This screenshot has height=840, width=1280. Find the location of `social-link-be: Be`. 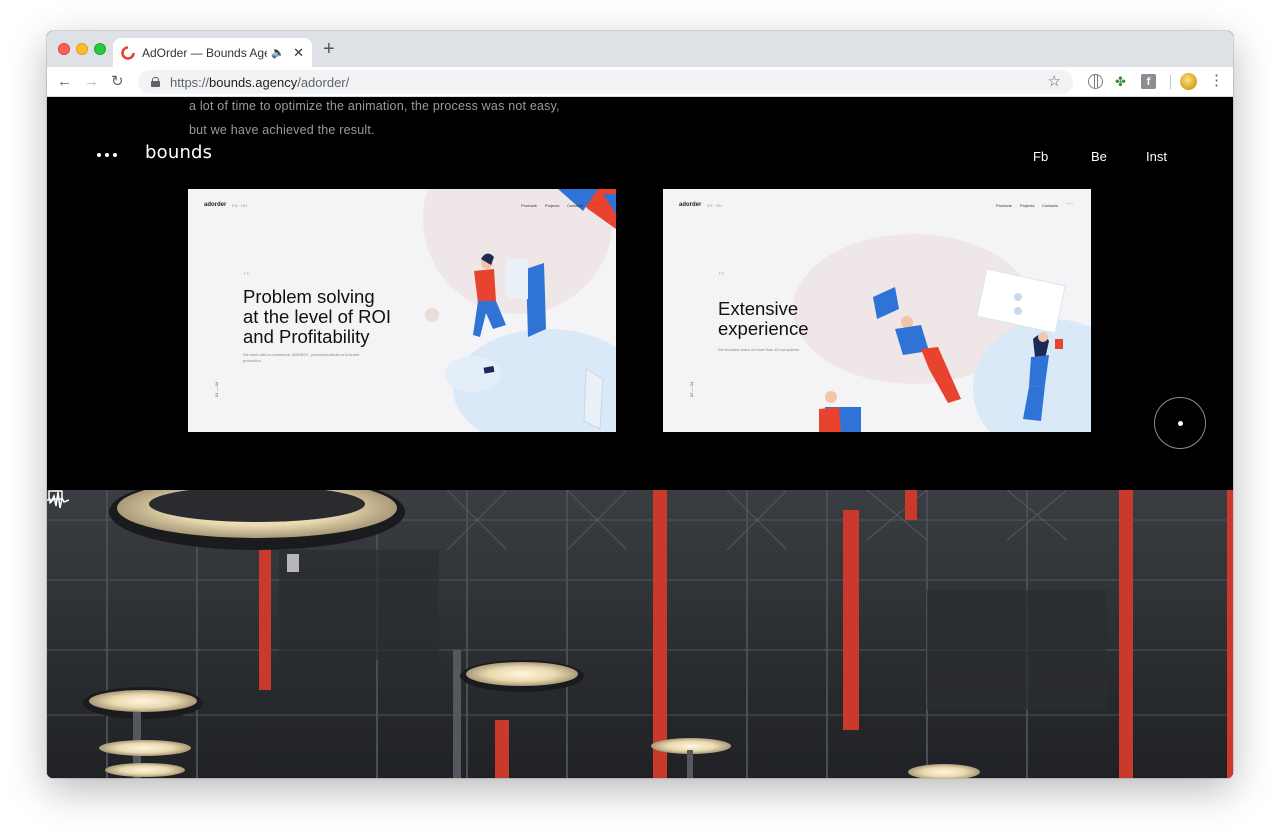

social-link-be: Be is located at coordinates (1099, 156).